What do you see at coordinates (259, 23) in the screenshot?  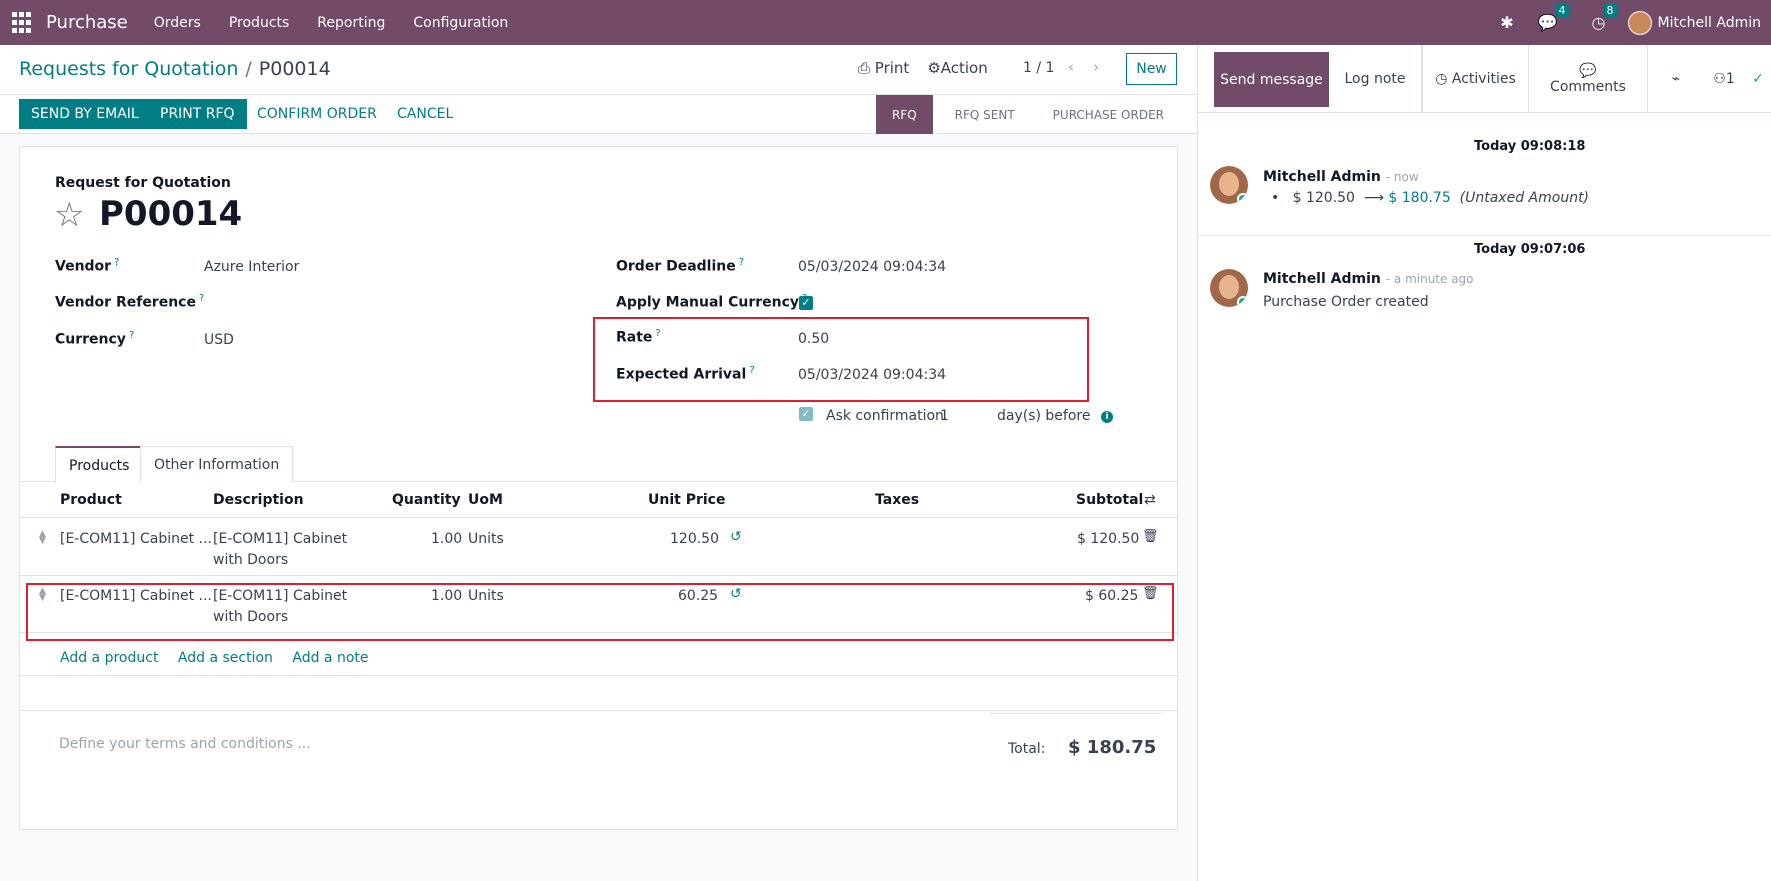 I see `menu-products: Products` at bounding box center [259, 23].